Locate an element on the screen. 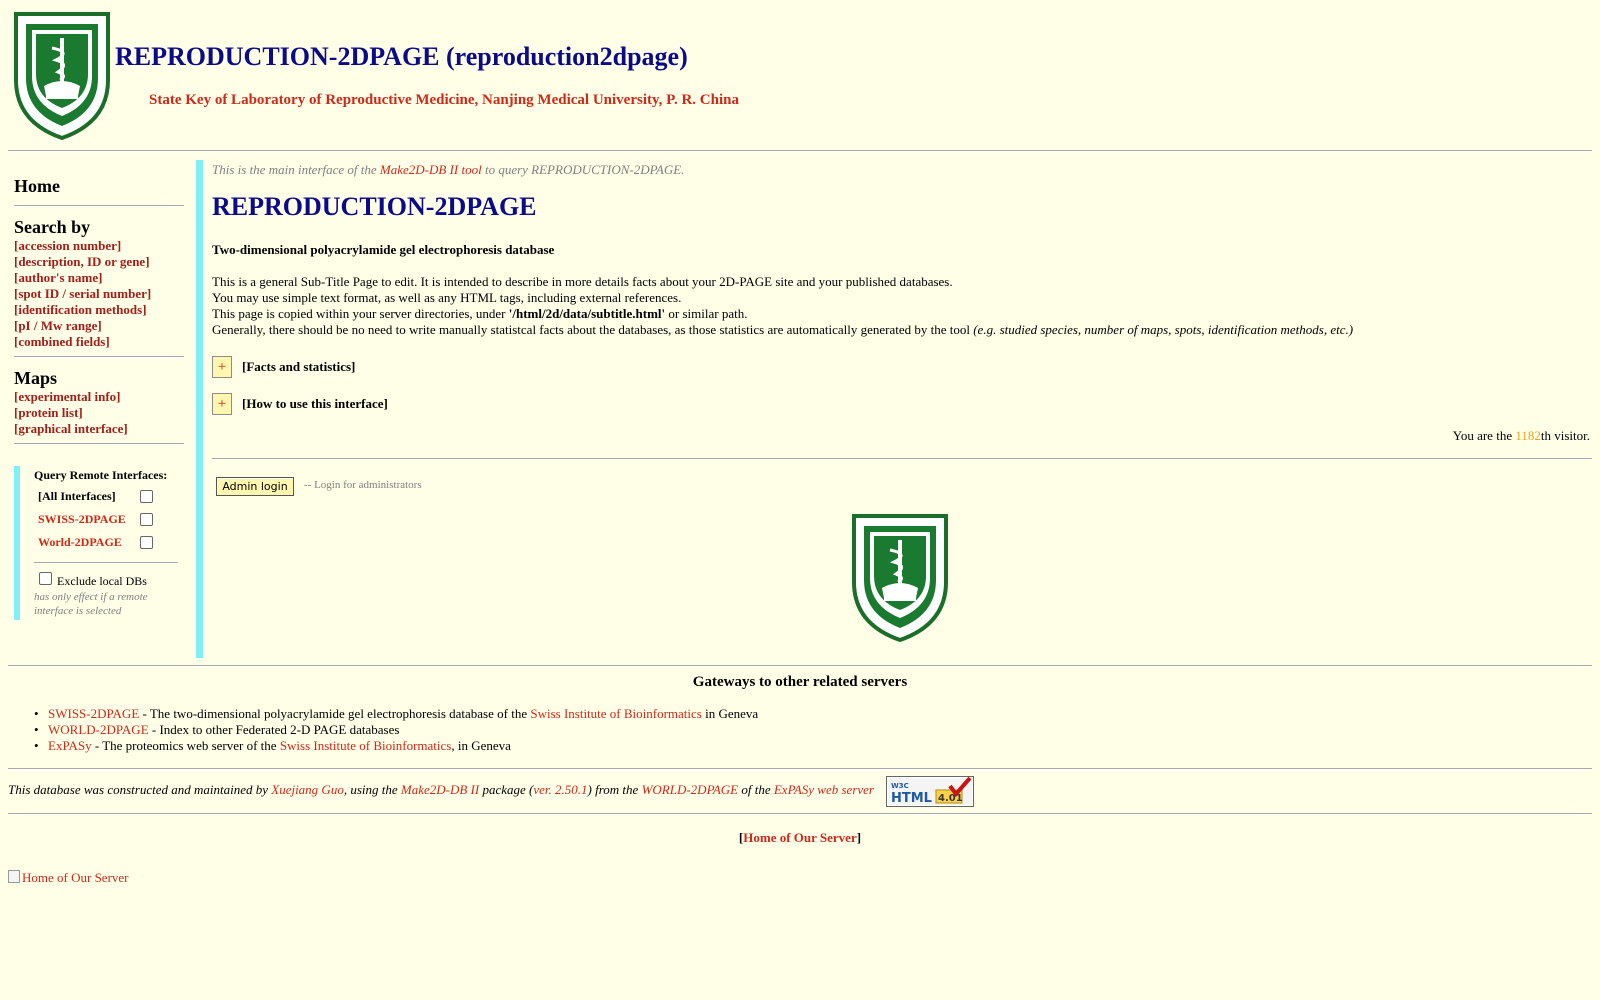  sidebar-item-spot-id: [spot ID / serial number] is located at coordinates (99, 294).